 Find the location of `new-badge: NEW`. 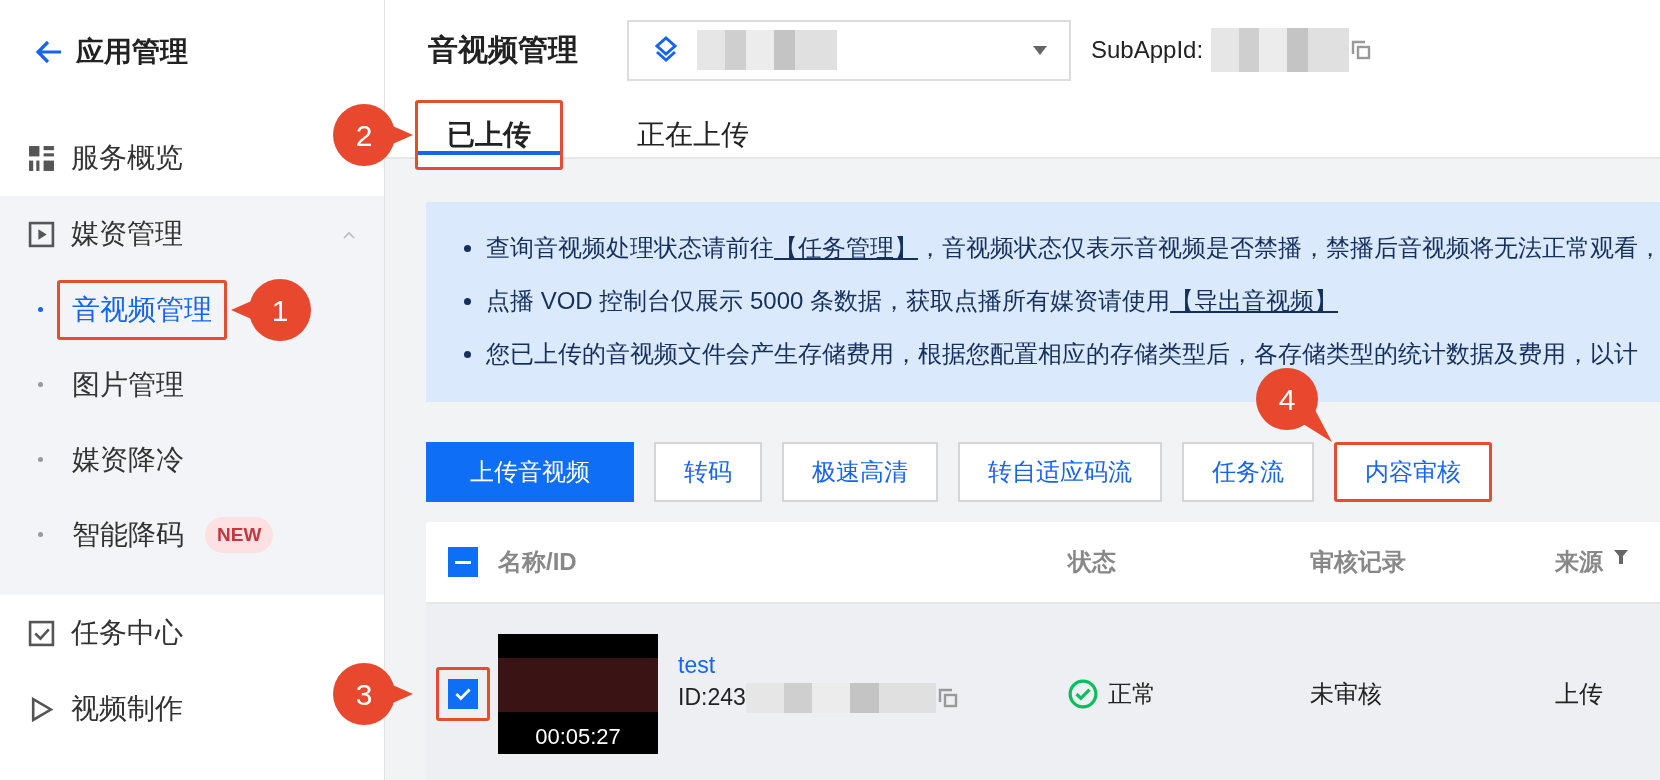

new-badge: NEW is located at coordinates (239, 534).